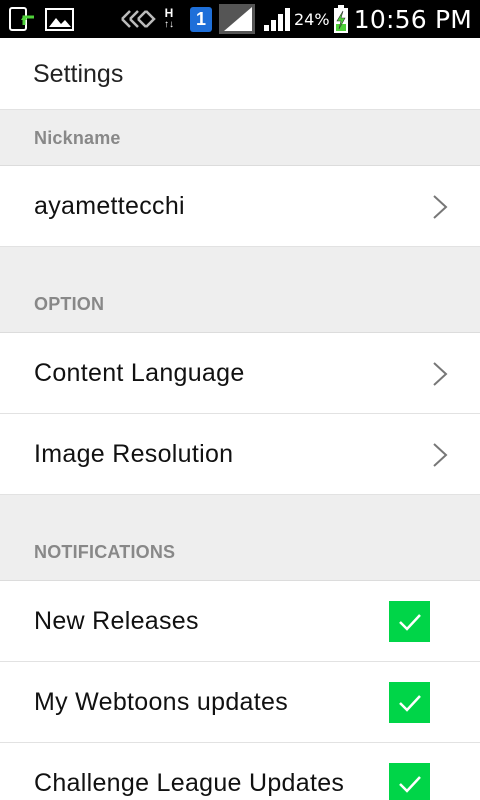  What do you see at coordinates (412, 19) in the screenshot?
I see `clock: 10:56 PM` at bounding box center [412, 19].